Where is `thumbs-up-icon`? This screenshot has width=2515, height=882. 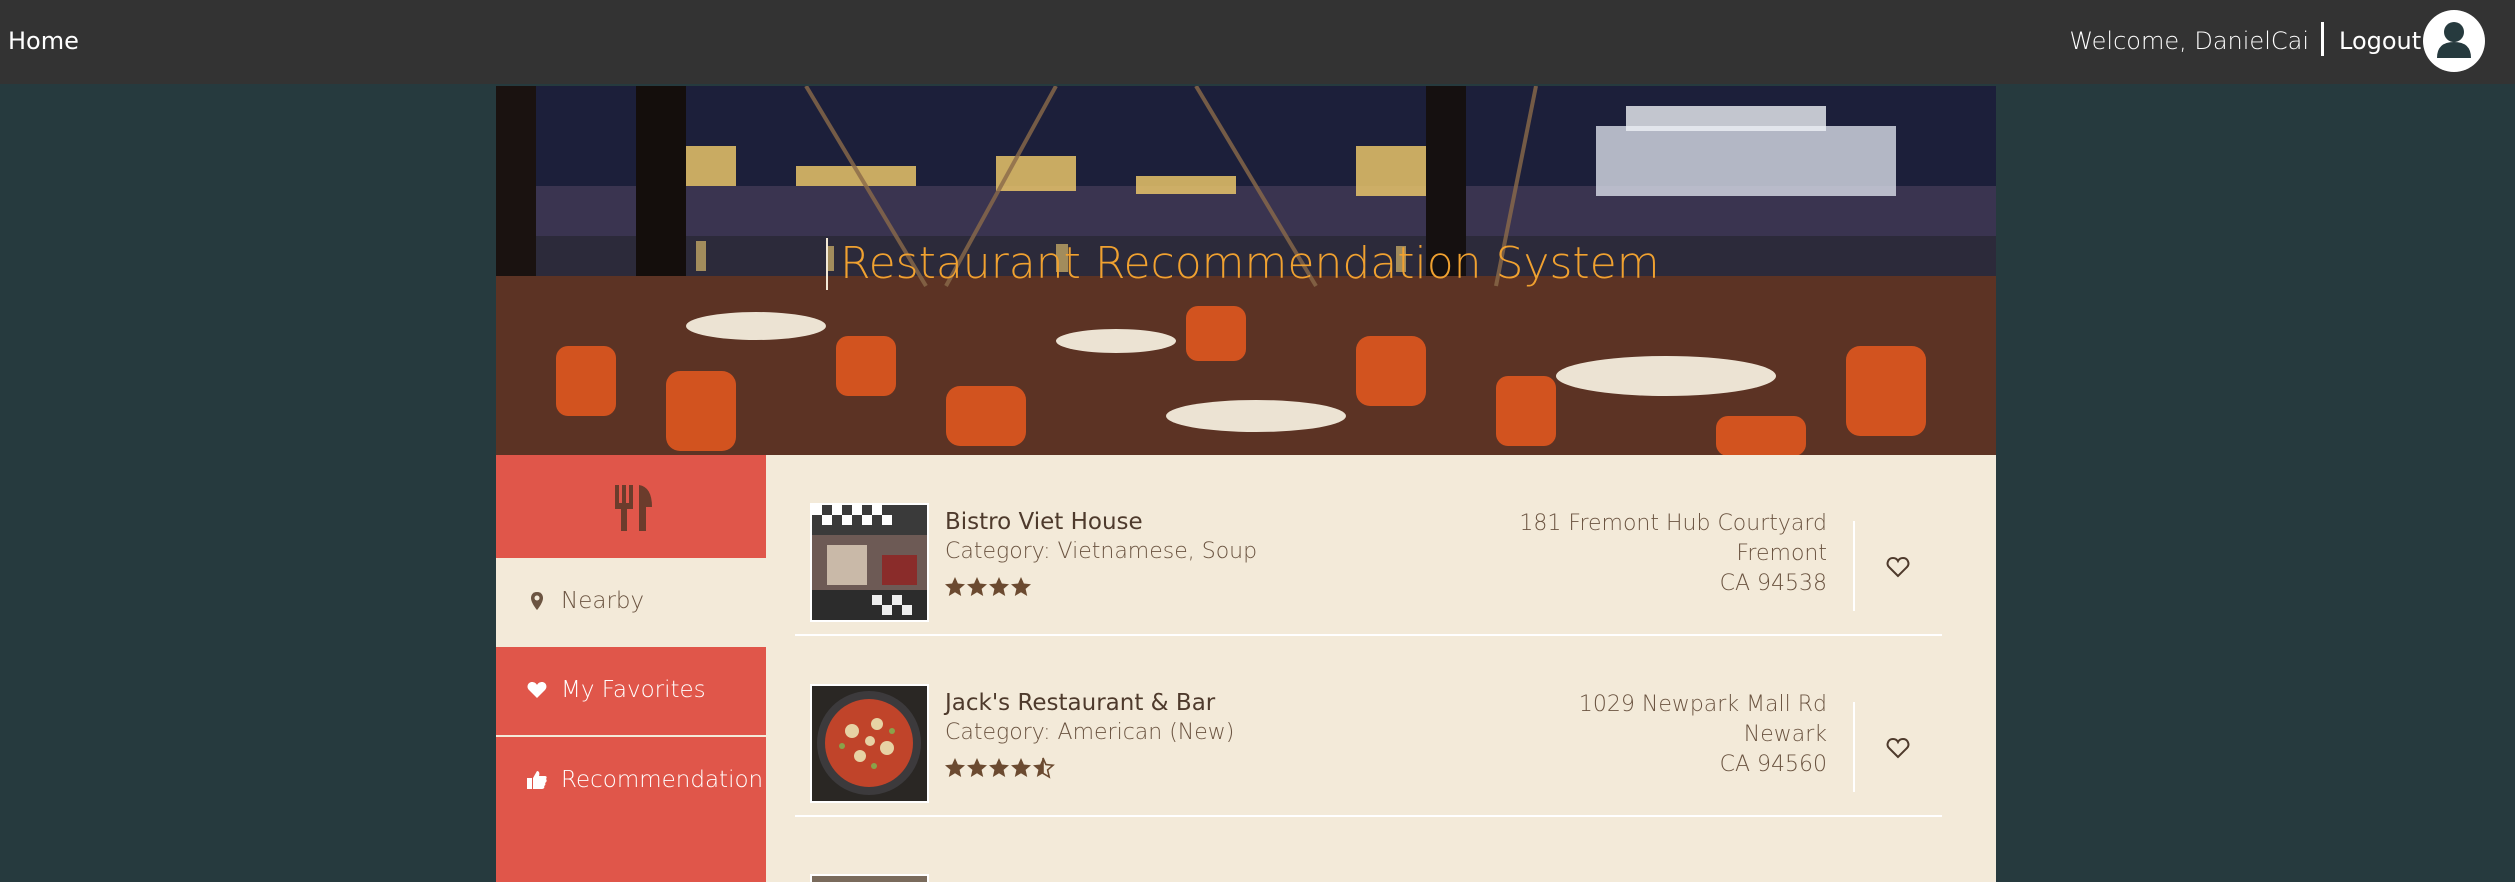 thumbs-up-icon is located at coordinates (537, 780).